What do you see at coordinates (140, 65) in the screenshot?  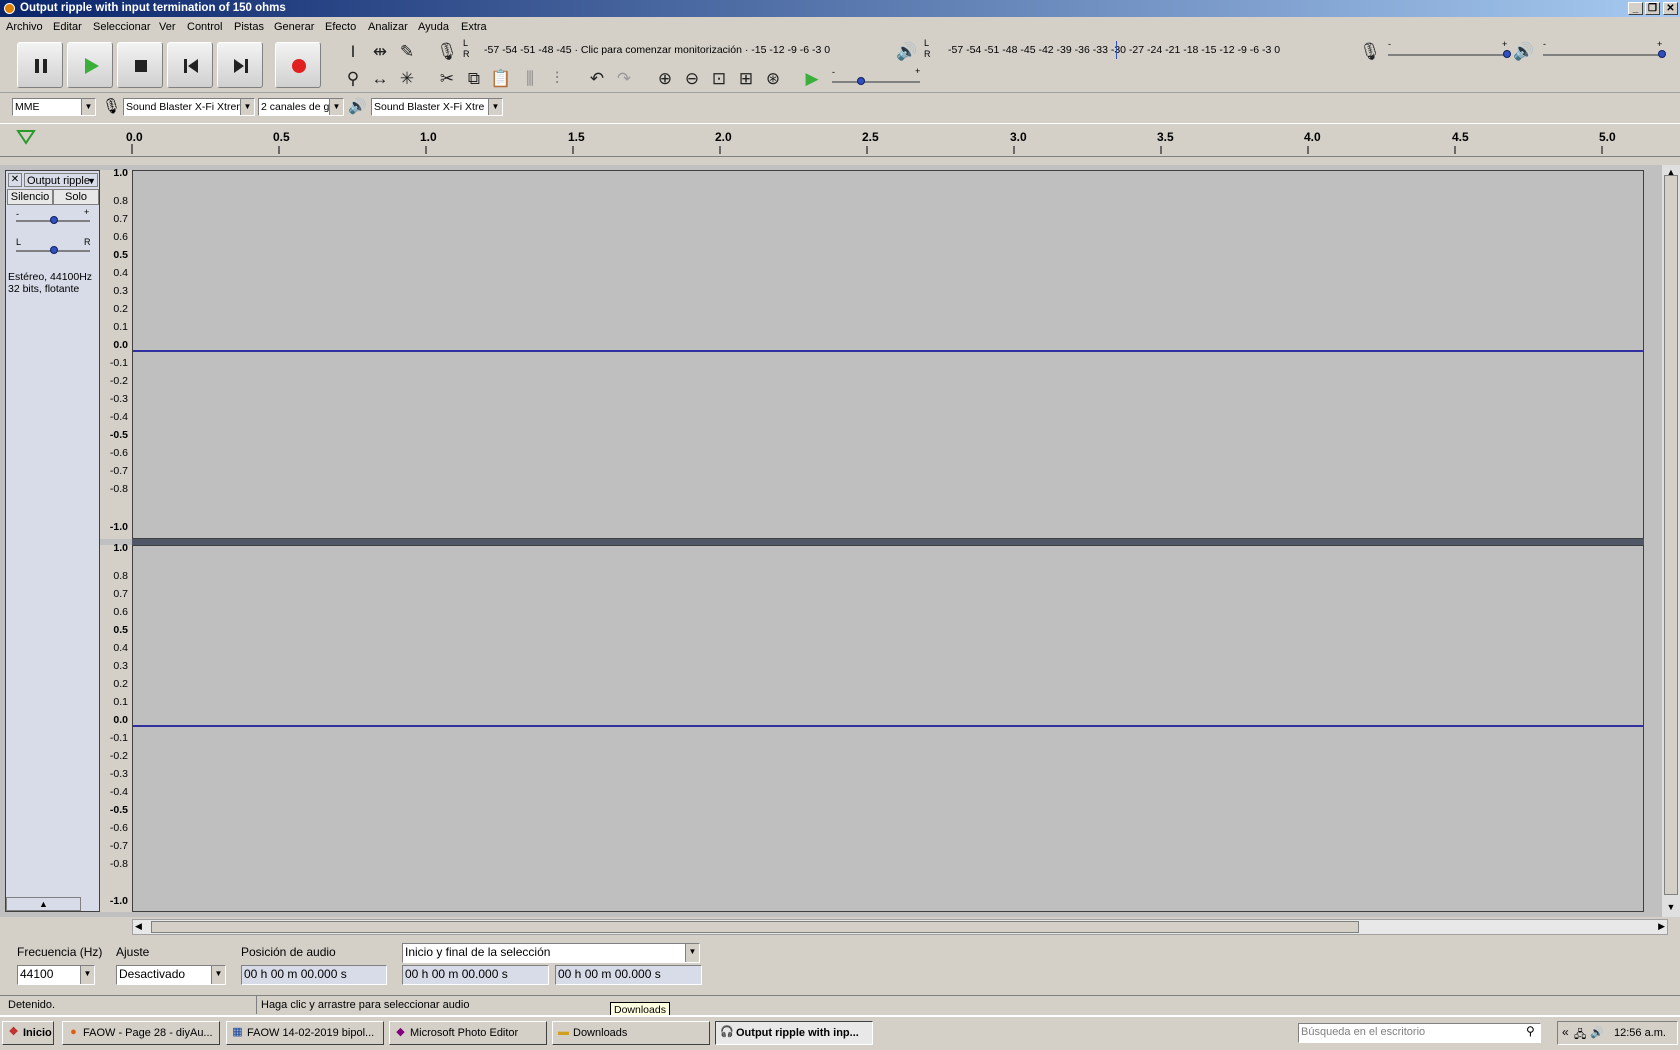 I see `stop-button` at bounding box center [140, 65].